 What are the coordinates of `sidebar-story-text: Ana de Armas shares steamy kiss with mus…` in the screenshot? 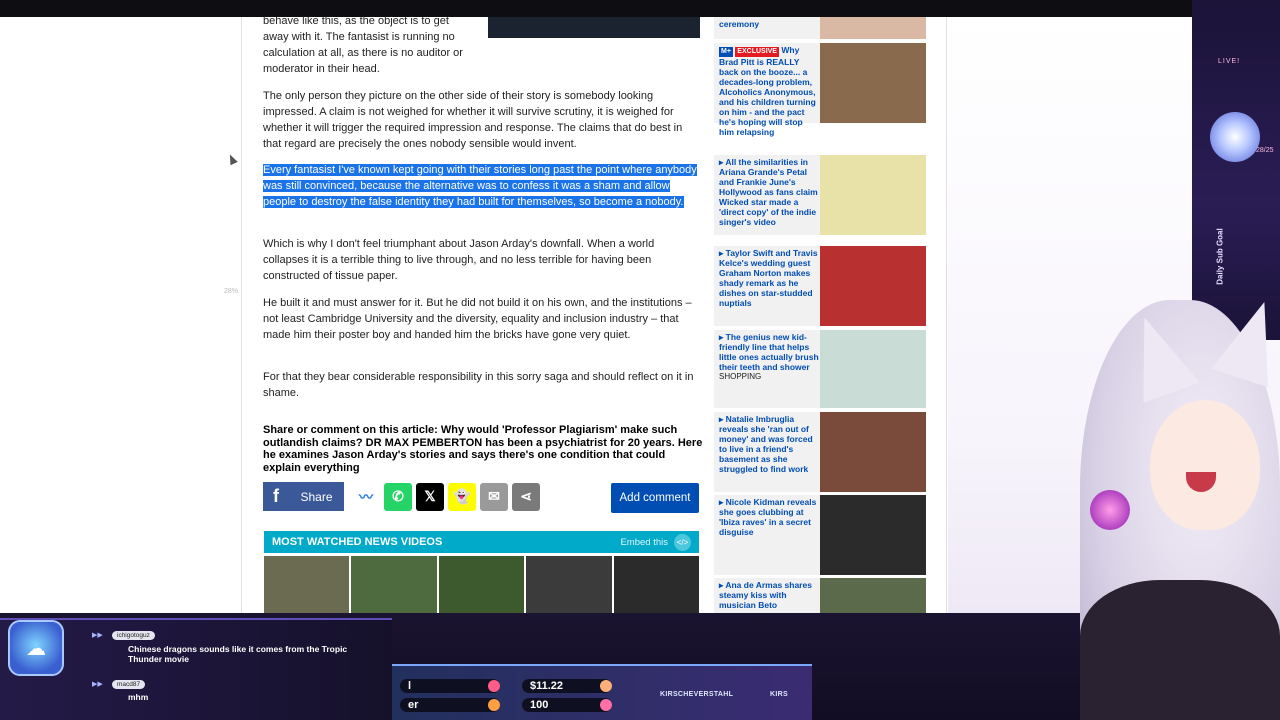 It's located at (765, 595).